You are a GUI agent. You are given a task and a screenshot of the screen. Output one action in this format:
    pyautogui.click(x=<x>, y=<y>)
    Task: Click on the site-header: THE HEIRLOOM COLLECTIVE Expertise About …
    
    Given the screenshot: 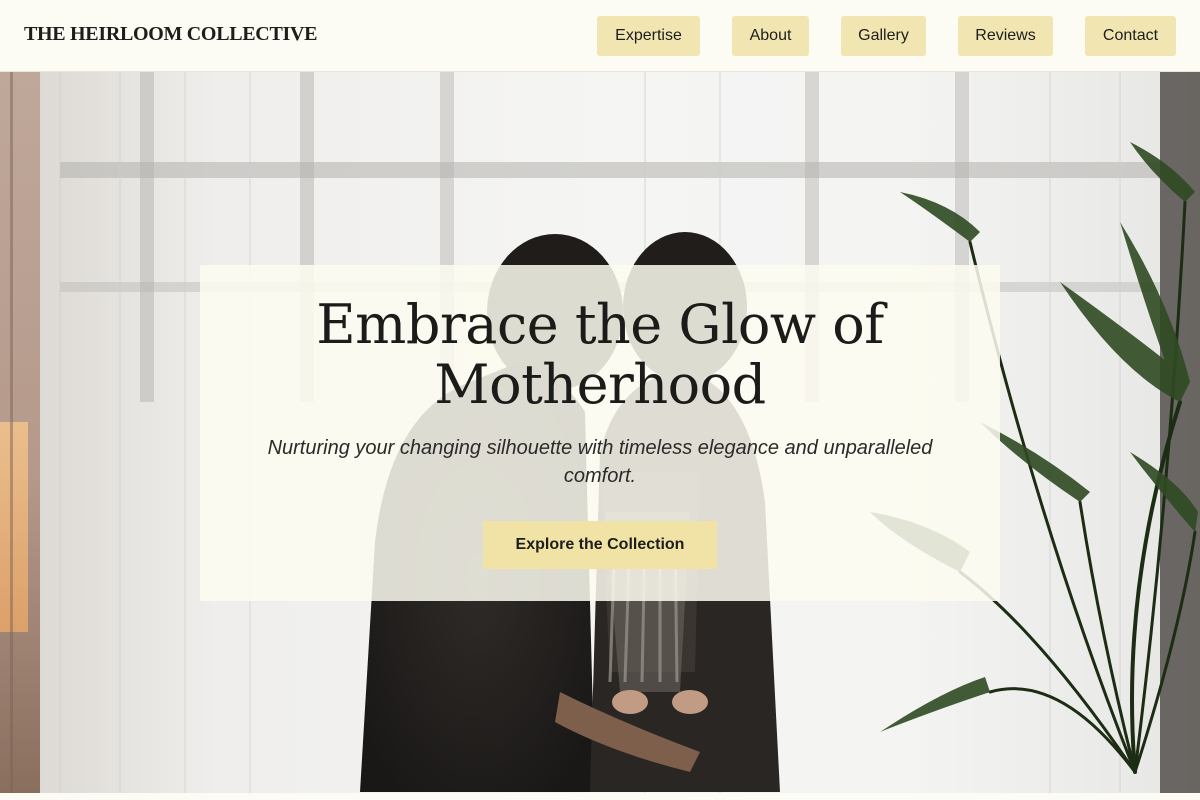 What is the action you would take?
    pyautogui.click(x=600, y=36)
    